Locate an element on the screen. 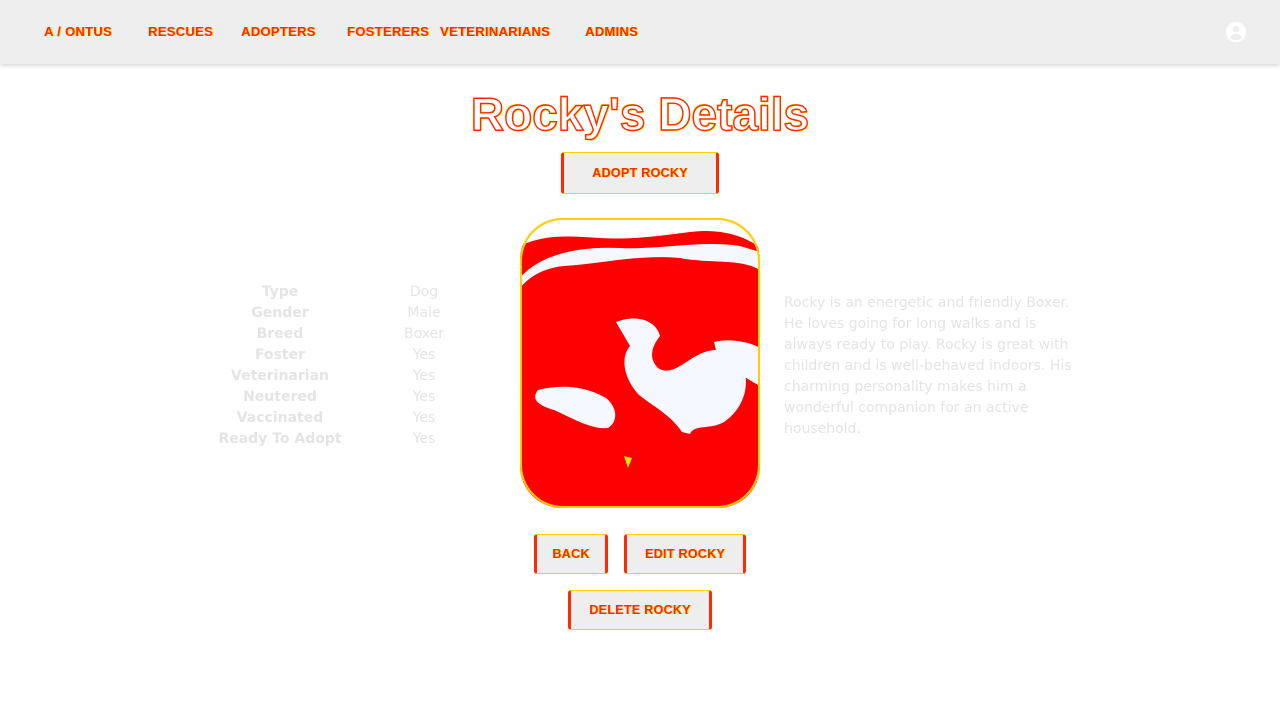 This screenshot has width=1280, height=720. pet-photo is located at coordinates (640, 363).